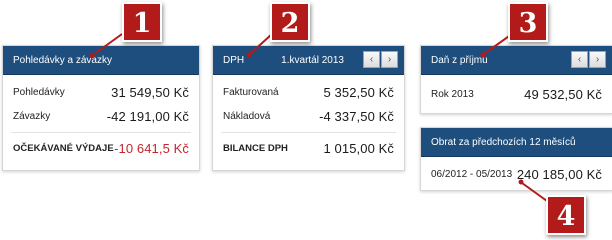 Image resolution: width=612 pixels, height=240 pixels. I want to click on vat-output-value: 5 352,50 Kč, so click(358, 92).